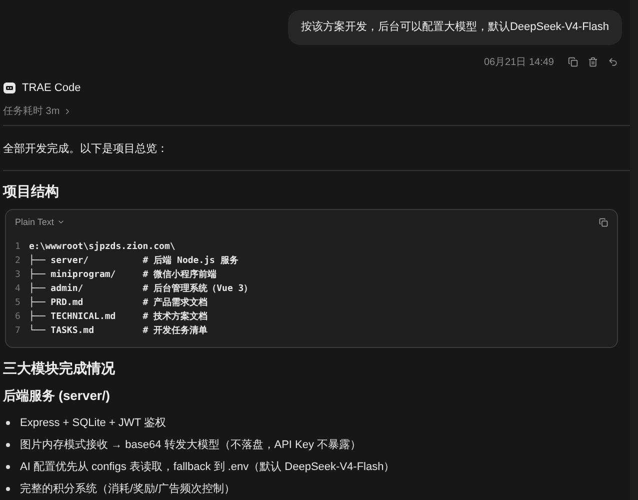 The width and height of the screenshot is (638, 500). What do you see at coordinates (40, 222) in the screenshot?
I see `language-selector: Plain Text` at bounding box center [40, 222].